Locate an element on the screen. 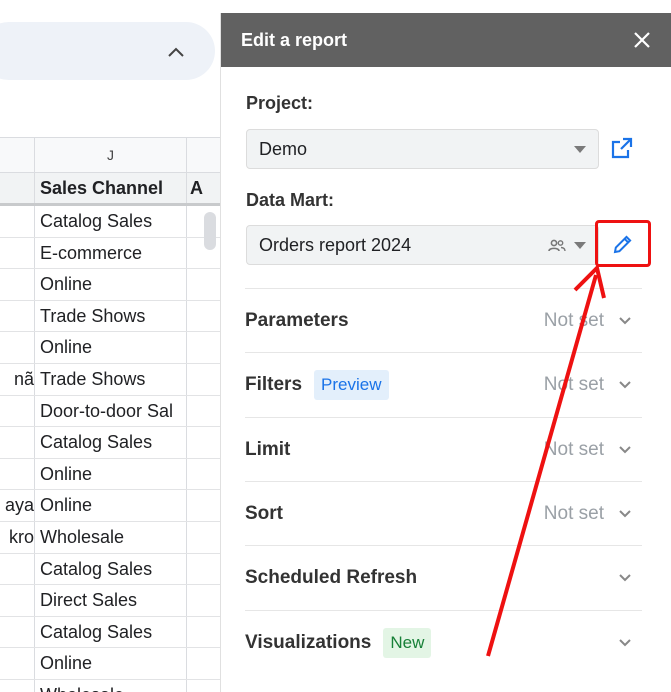  section-sort: Sort Not set is located at coordinates (443, 513).